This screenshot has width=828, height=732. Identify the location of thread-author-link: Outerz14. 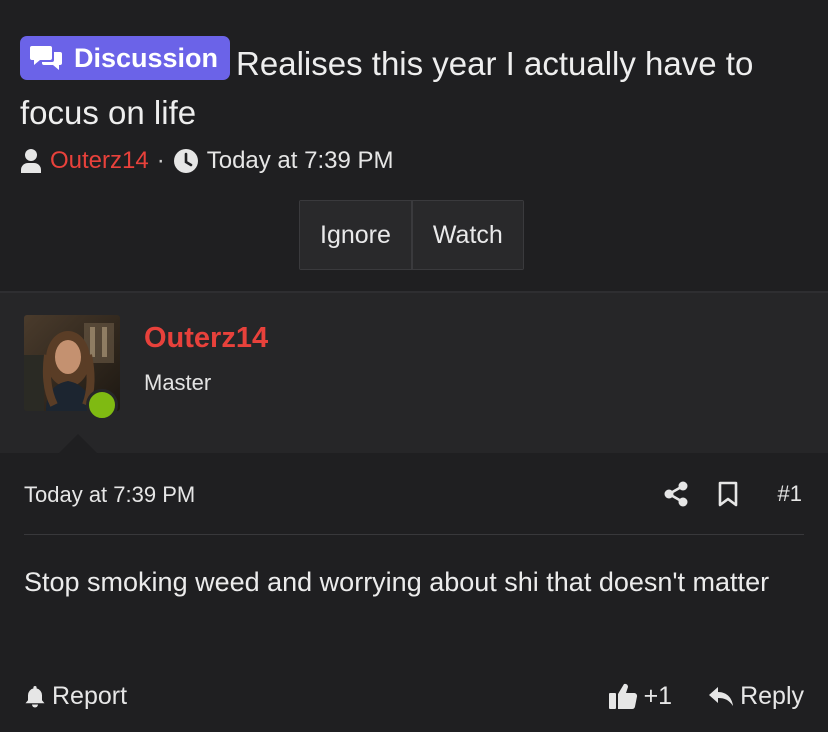
(99, 161).